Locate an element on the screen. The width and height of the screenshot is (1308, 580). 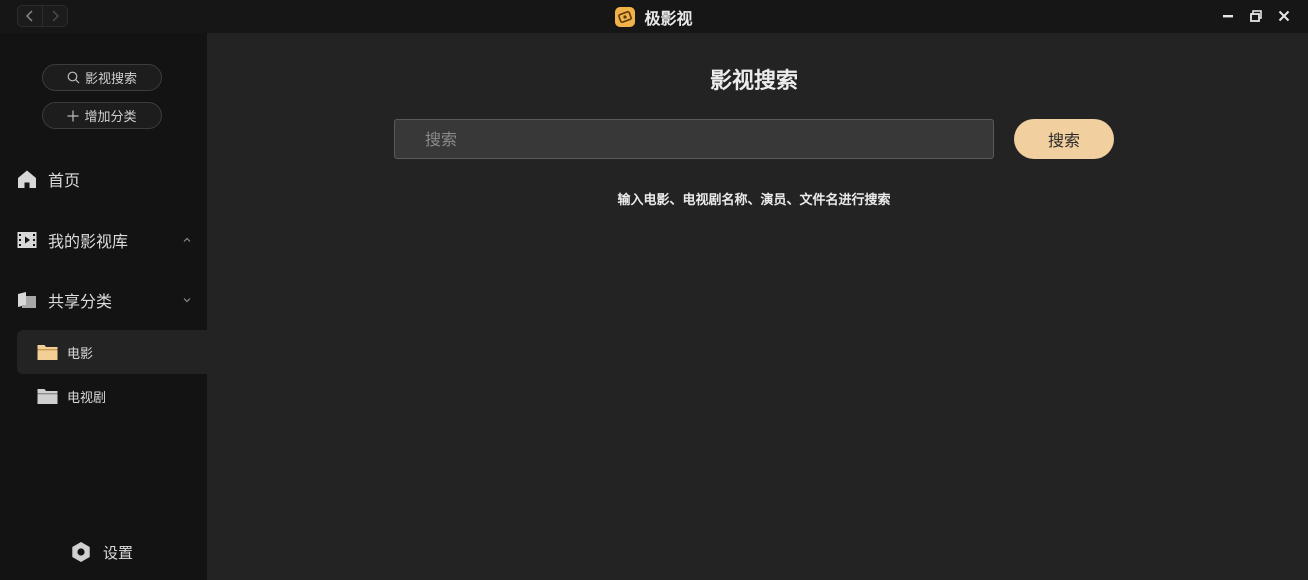
minimize-icon is located at coordinates (1228, 16).